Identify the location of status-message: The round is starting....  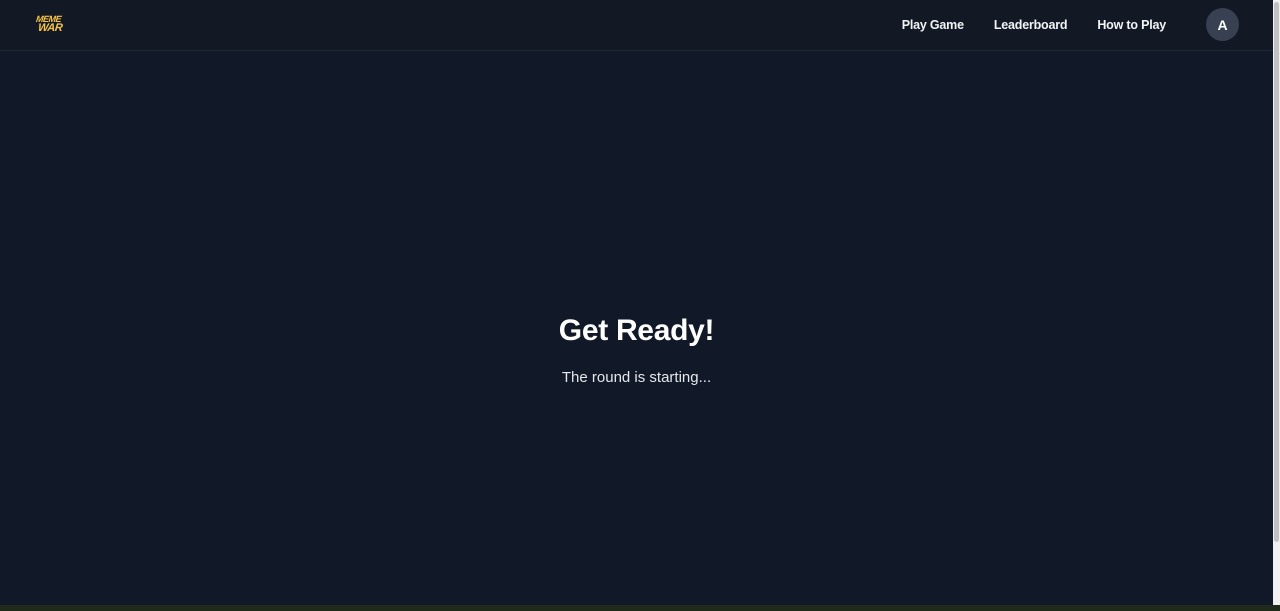
(636, 377).